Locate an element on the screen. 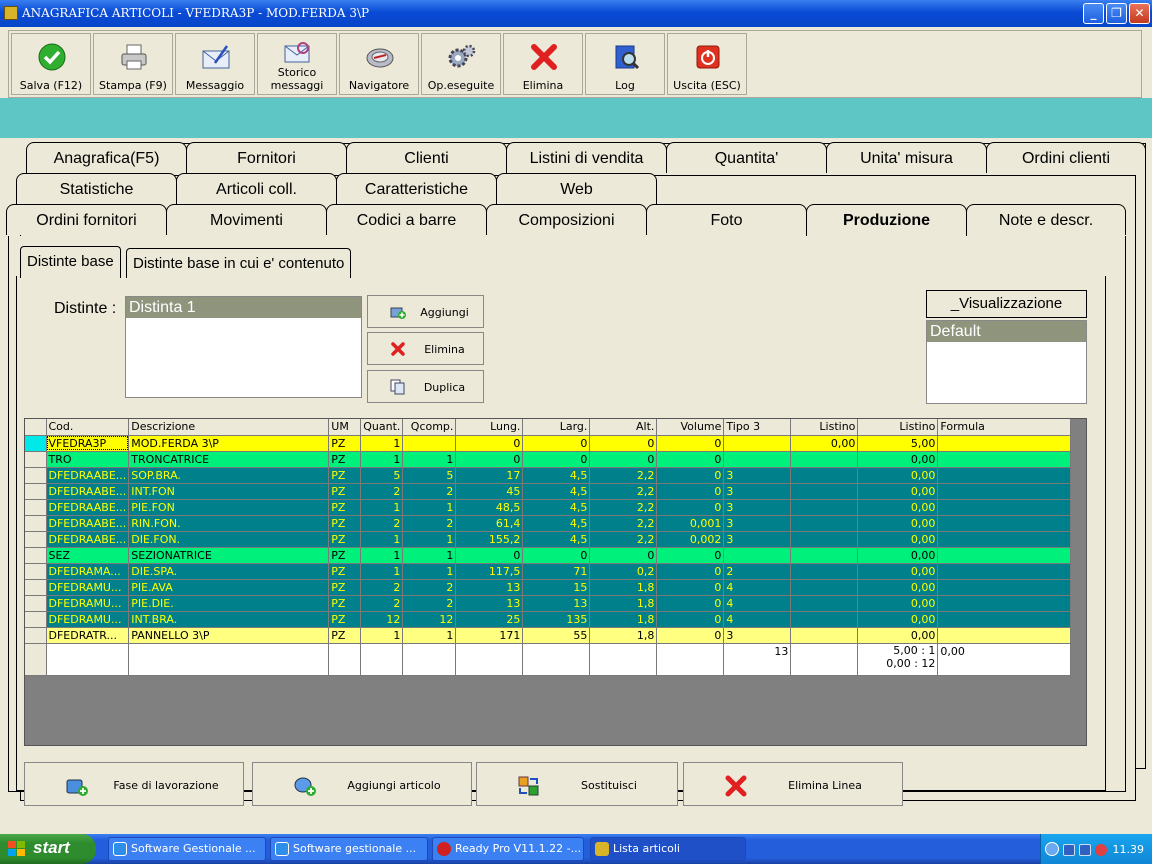 Image resolution: width=1152 pixels, height=864 pixels. add-phase-button: Fase di lavorazione is located at coordinates (134, 784).